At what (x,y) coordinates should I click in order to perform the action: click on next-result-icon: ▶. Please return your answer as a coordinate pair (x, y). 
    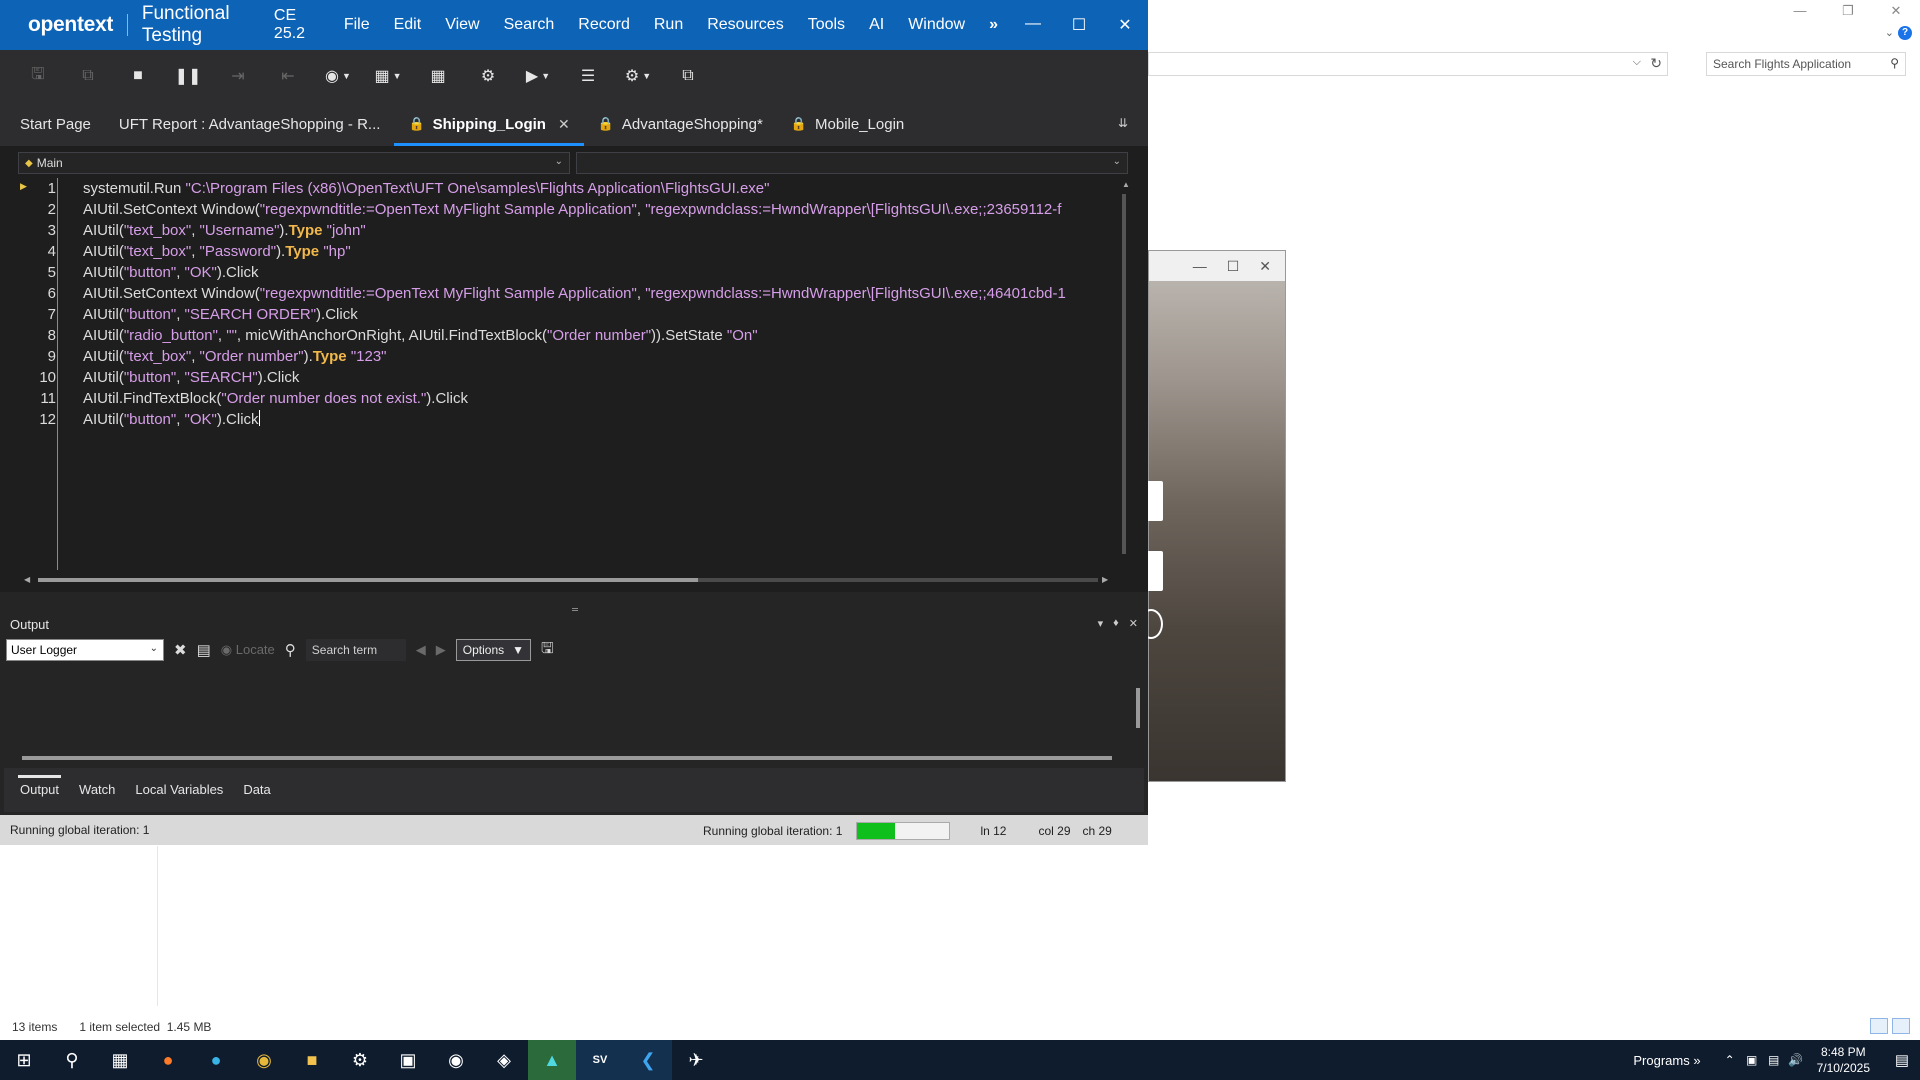
    Looking at the image, I should click on (441, 650).